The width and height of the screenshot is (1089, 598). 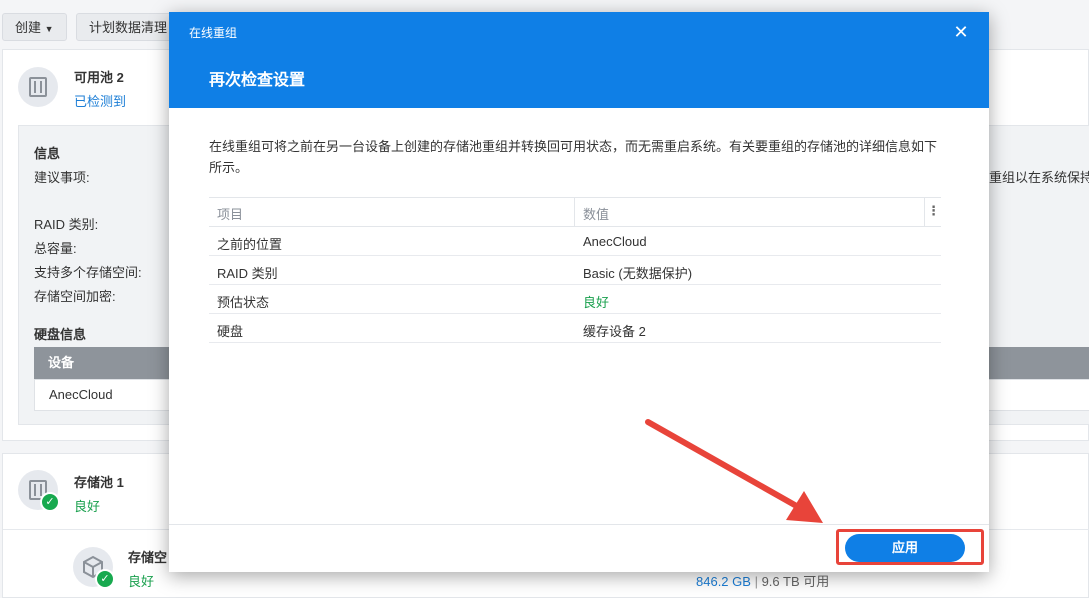 What do you see at coordinates (638, 273) in the screenshot?
I see `row-value: Basic (无数据保护)` at bounding box center [638, 273].